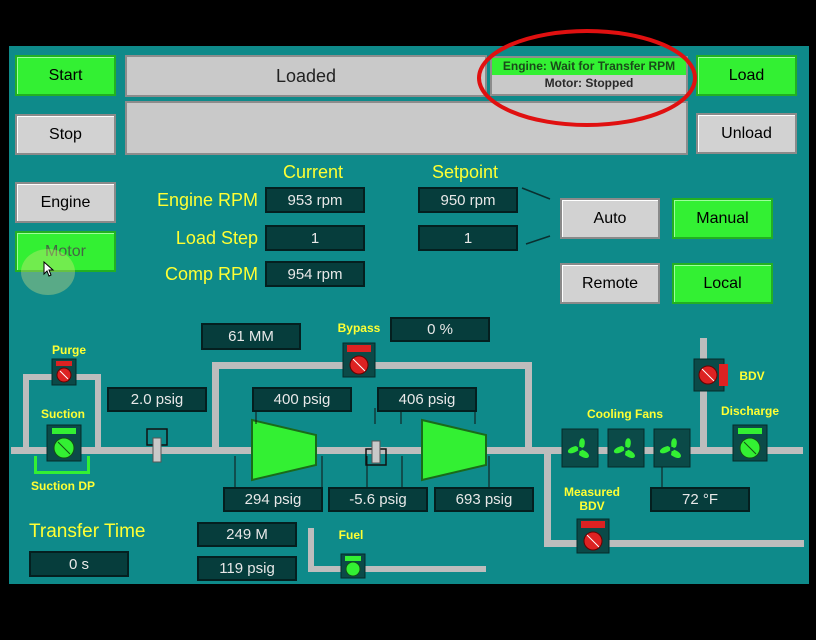 This screenshot has height=640, width=816. What do you see at coordinates (351, 535) in the screenshot?
I see `fuel-label: Fuel` at bounding box center [351, 535].